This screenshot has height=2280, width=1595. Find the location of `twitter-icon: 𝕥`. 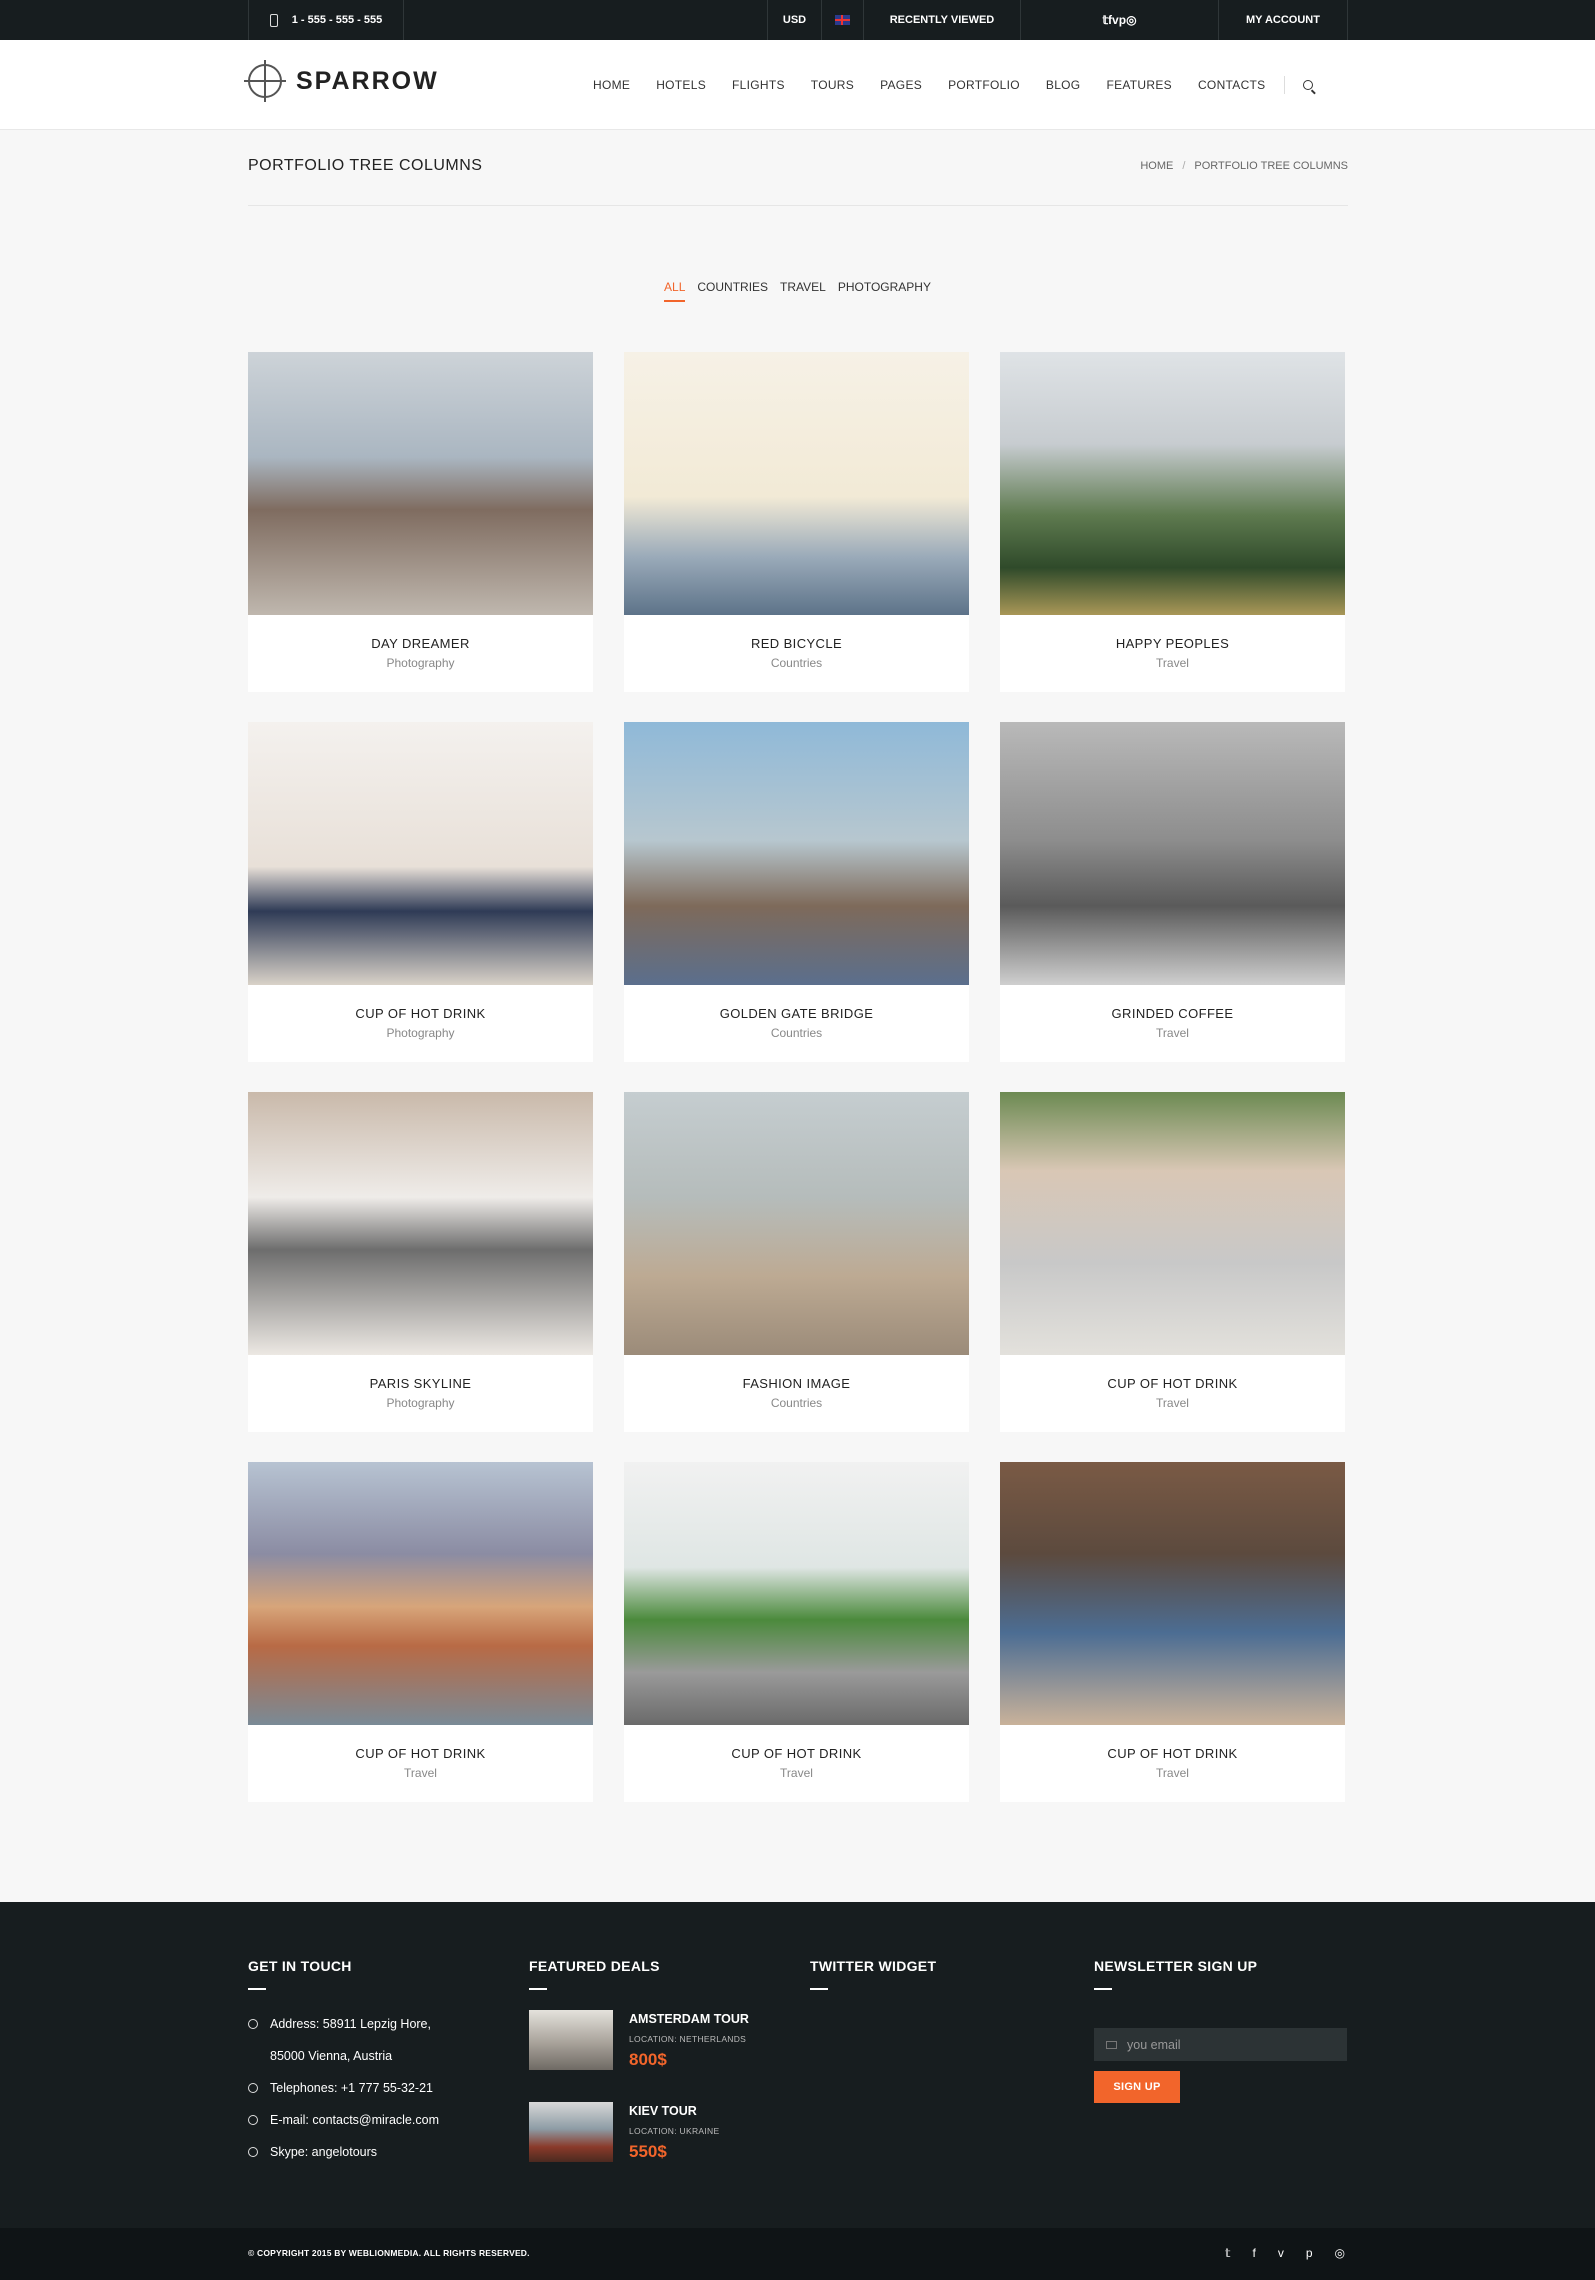

twitter-icon: 𝕥 is located at coordinates (1228, 2253).